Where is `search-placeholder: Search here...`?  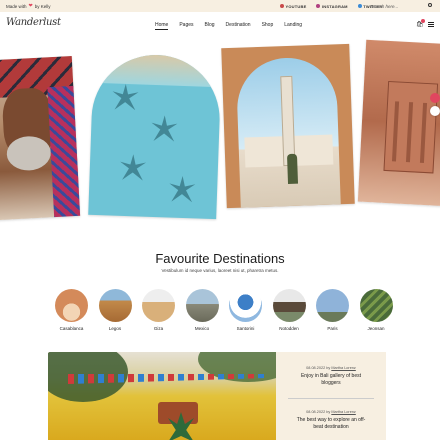
search-placeholder: Search here... is located at coordinates (384, 6).